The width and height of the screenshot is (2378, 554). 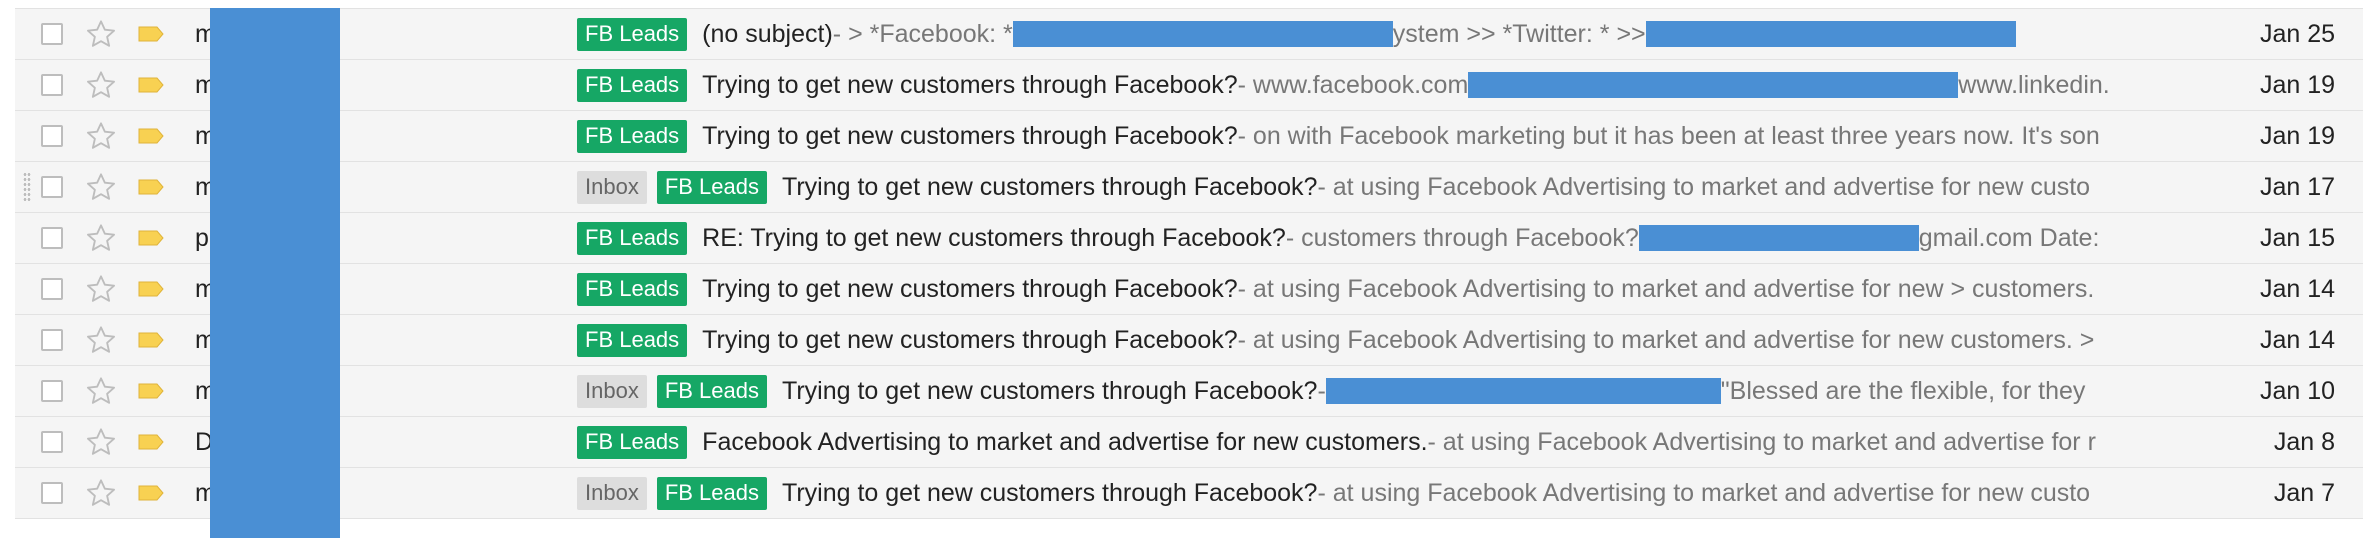 What do you see at coordinates (2009, 237) in the screenshot?
I see `email-snippet-continued: gmail.com Date:` at bounding box center [2009, 237].